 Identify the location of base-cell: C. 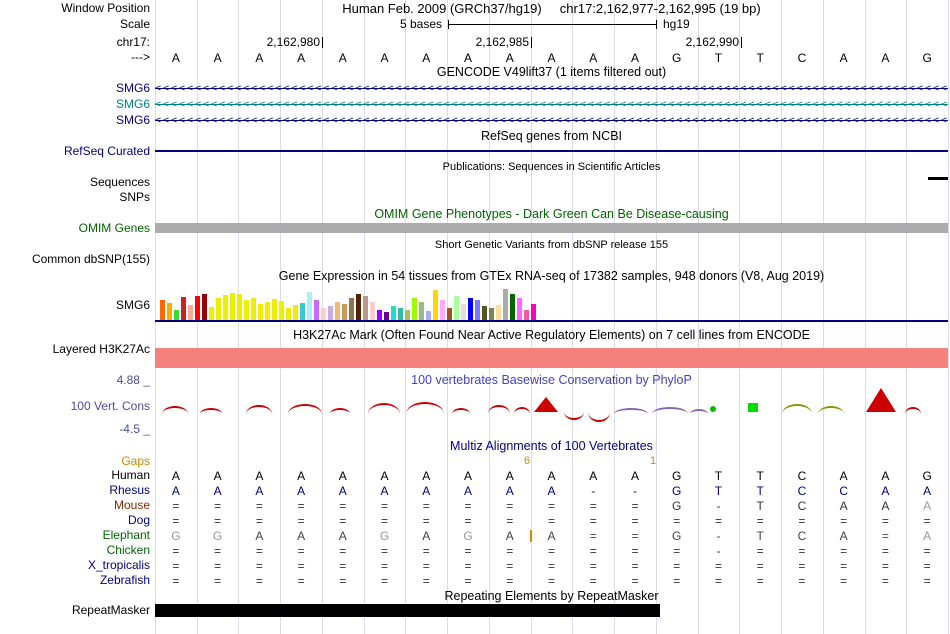
(802, 506).